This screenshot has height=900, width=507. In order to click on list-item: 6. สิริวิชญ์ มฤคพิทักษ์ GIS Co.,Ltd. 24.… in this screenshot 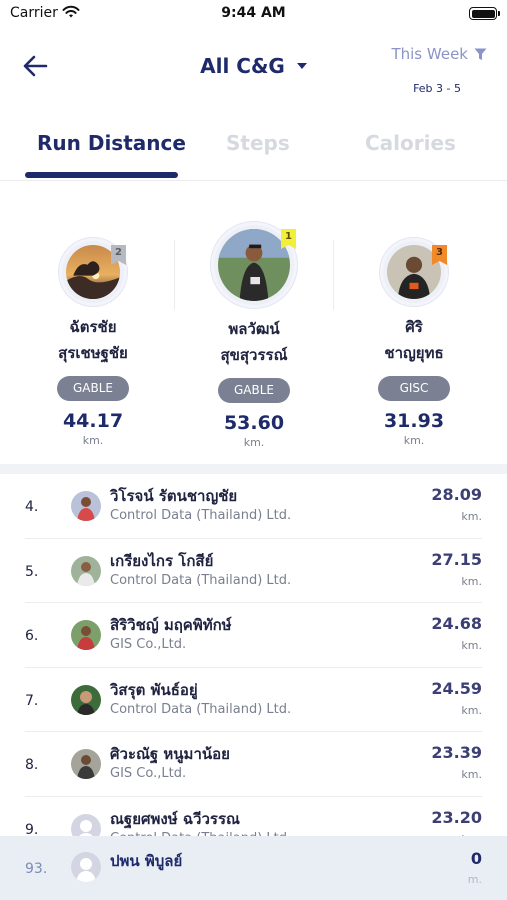, I will do `click(253, 635)`.